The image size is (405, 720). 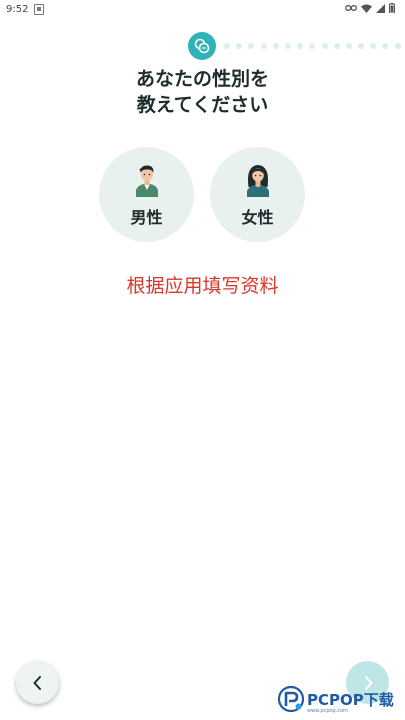 I want to click on pcpop-logo-icon, so click(x=291, y=699).